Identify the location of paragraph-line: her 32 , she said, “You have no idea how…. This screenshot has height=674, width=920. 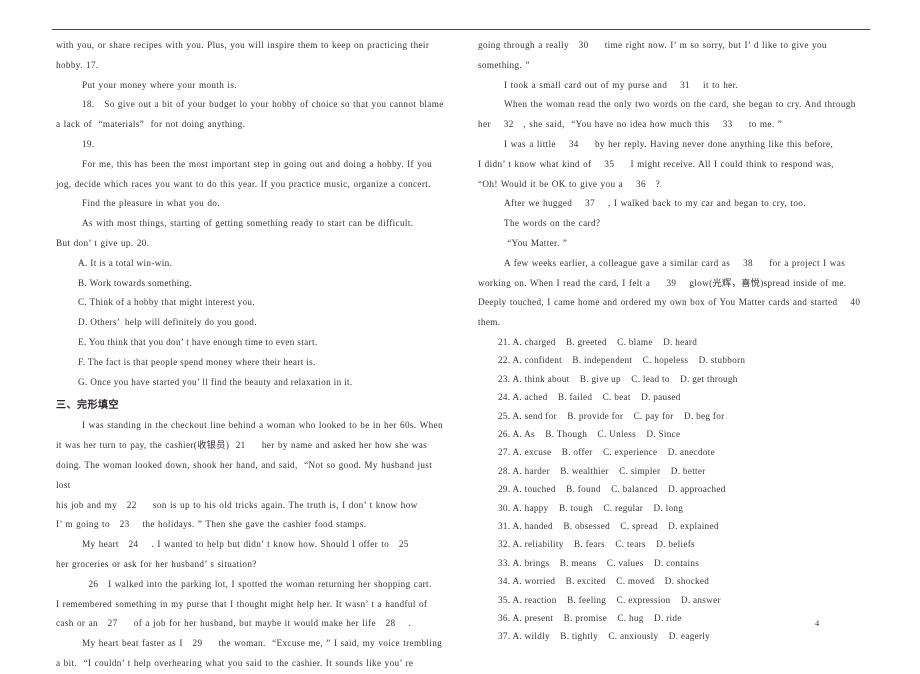
(630, 124).